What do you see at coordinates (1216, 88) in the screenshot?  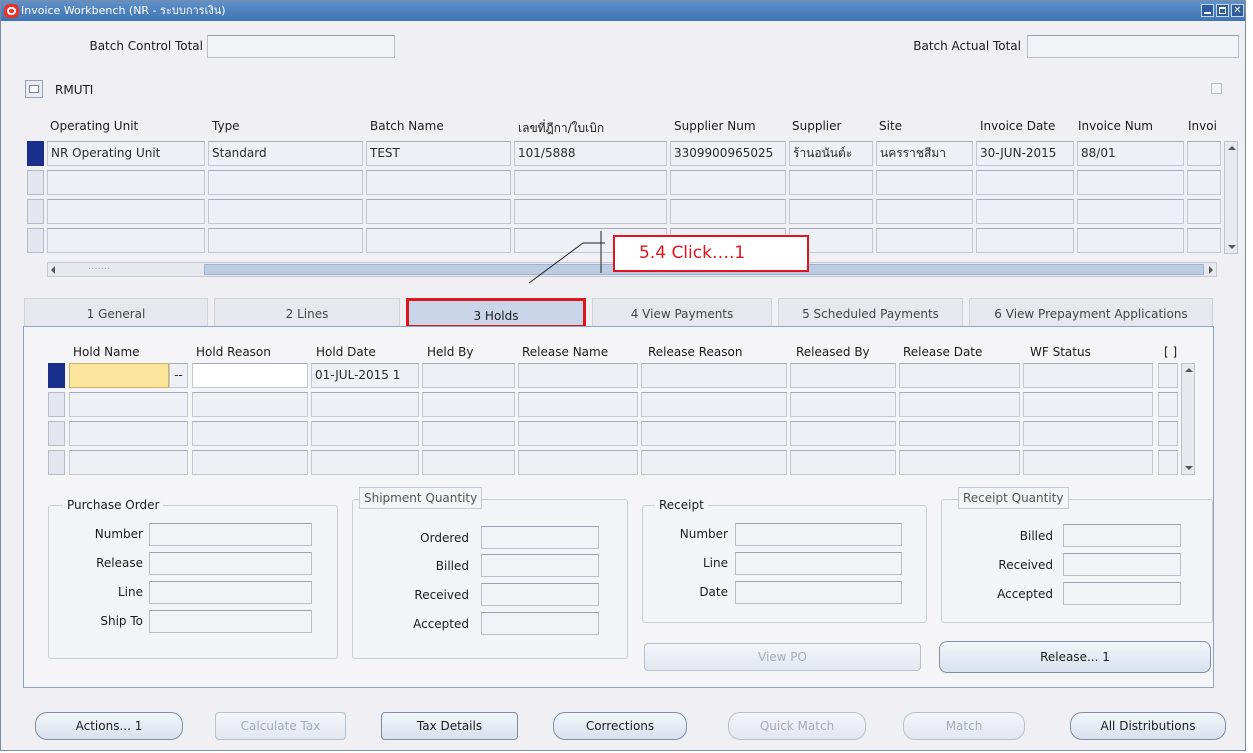 I see `folder-checkbox` at bounding box center [1216, 88].